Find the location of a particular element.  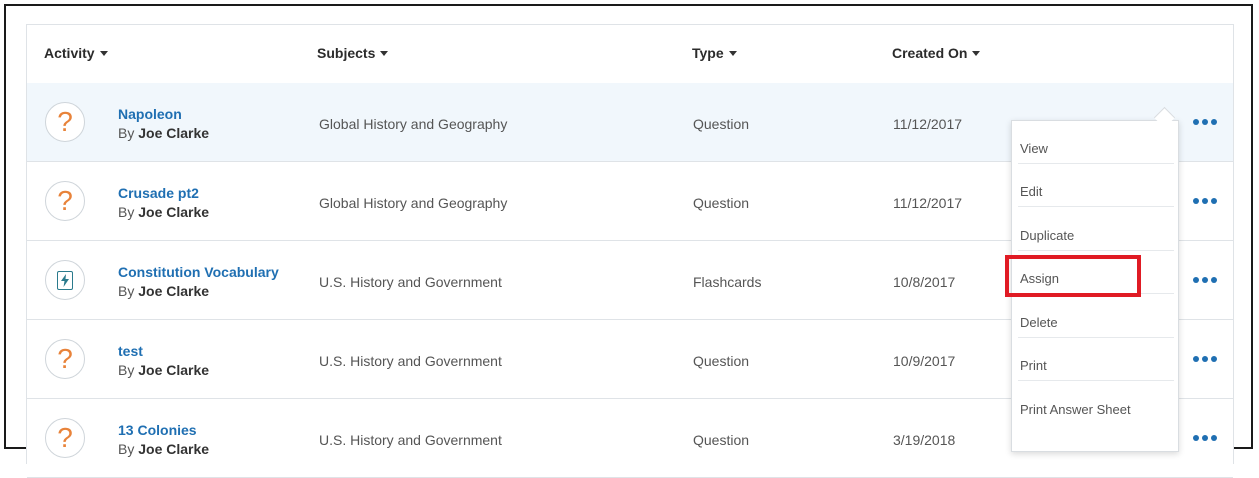

activity-title-link: Crusade pt2 is located at coordinates (158, 193).